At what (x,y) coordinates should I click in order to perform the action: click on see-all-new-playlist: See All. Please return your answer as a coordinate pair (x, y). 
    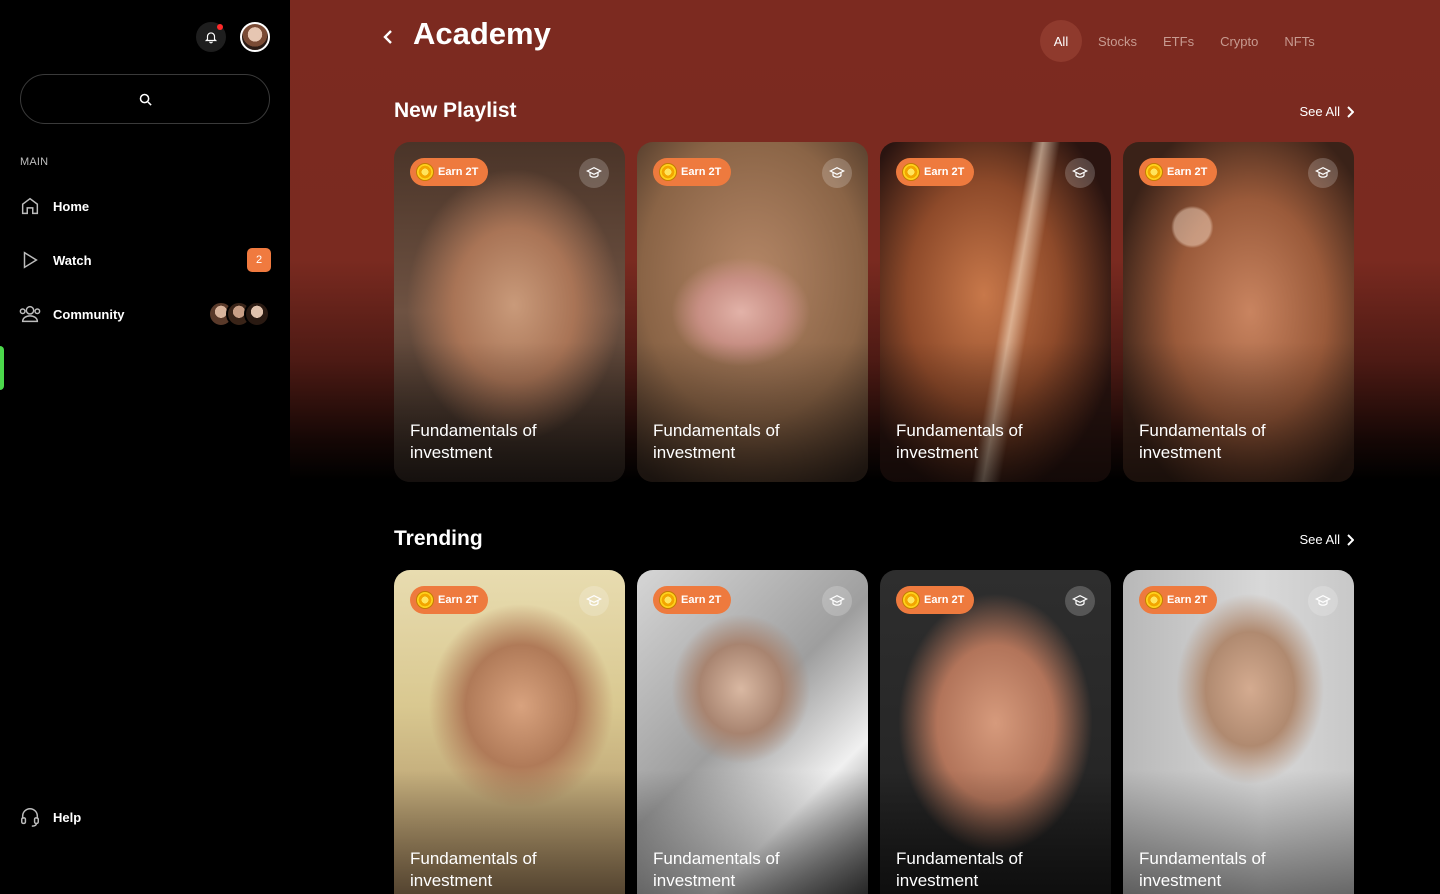
    Looking at the image, I should click on (1327, 111).